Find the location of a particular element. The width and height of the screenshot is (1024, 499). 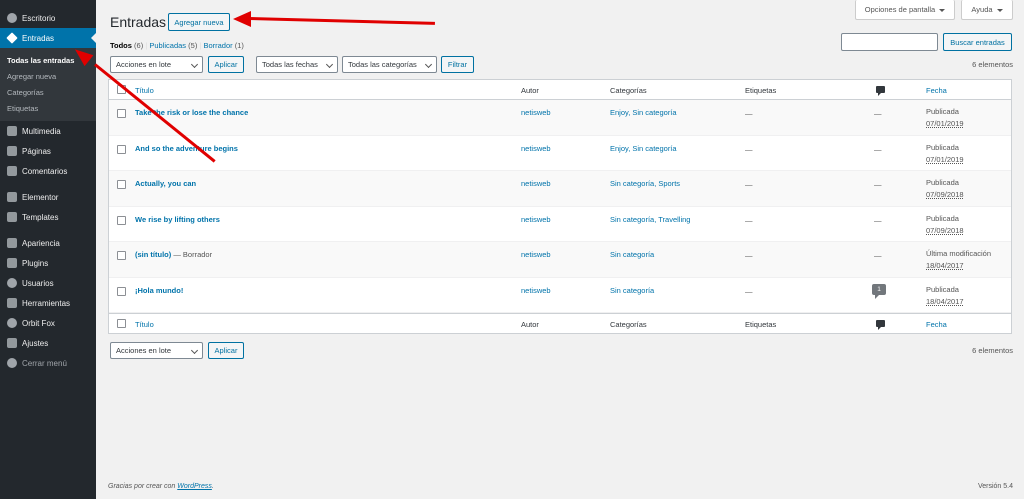

submenu-item-etiquetas: Etiquetas is located at coordinates (48, 108).